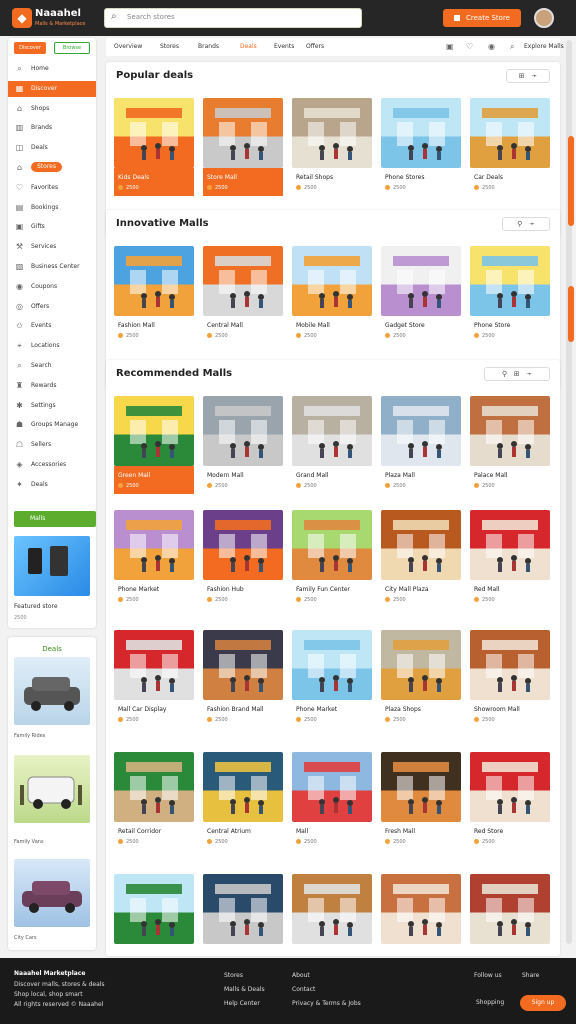  Describe the element at coordinates (169, 46) in the screenshot. I see `tab-stores: Stores` at that location.